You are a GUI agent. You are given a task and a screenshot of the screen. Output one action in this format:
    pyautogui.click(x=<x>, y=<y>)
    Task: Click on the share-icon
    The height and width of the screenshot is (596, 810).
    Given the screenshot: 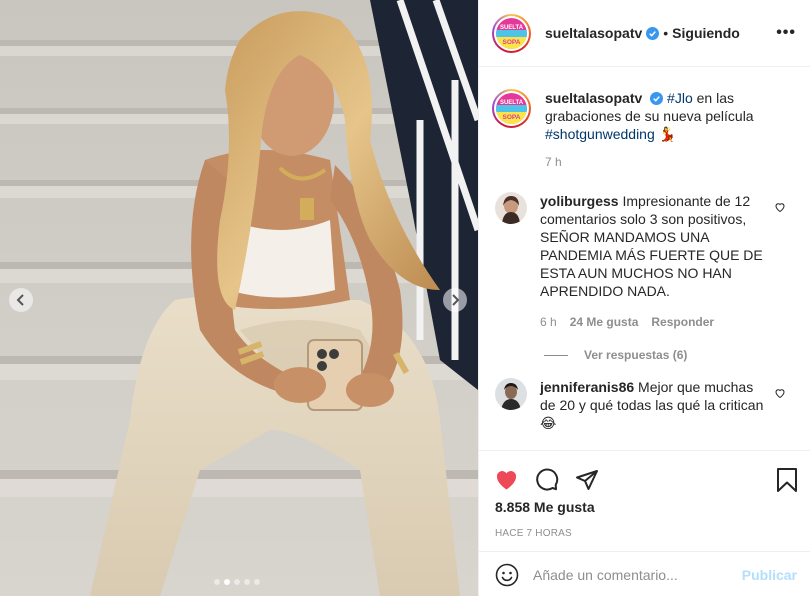 What is the action you would take?
    pyautogui.click(x=587, y=479)
    